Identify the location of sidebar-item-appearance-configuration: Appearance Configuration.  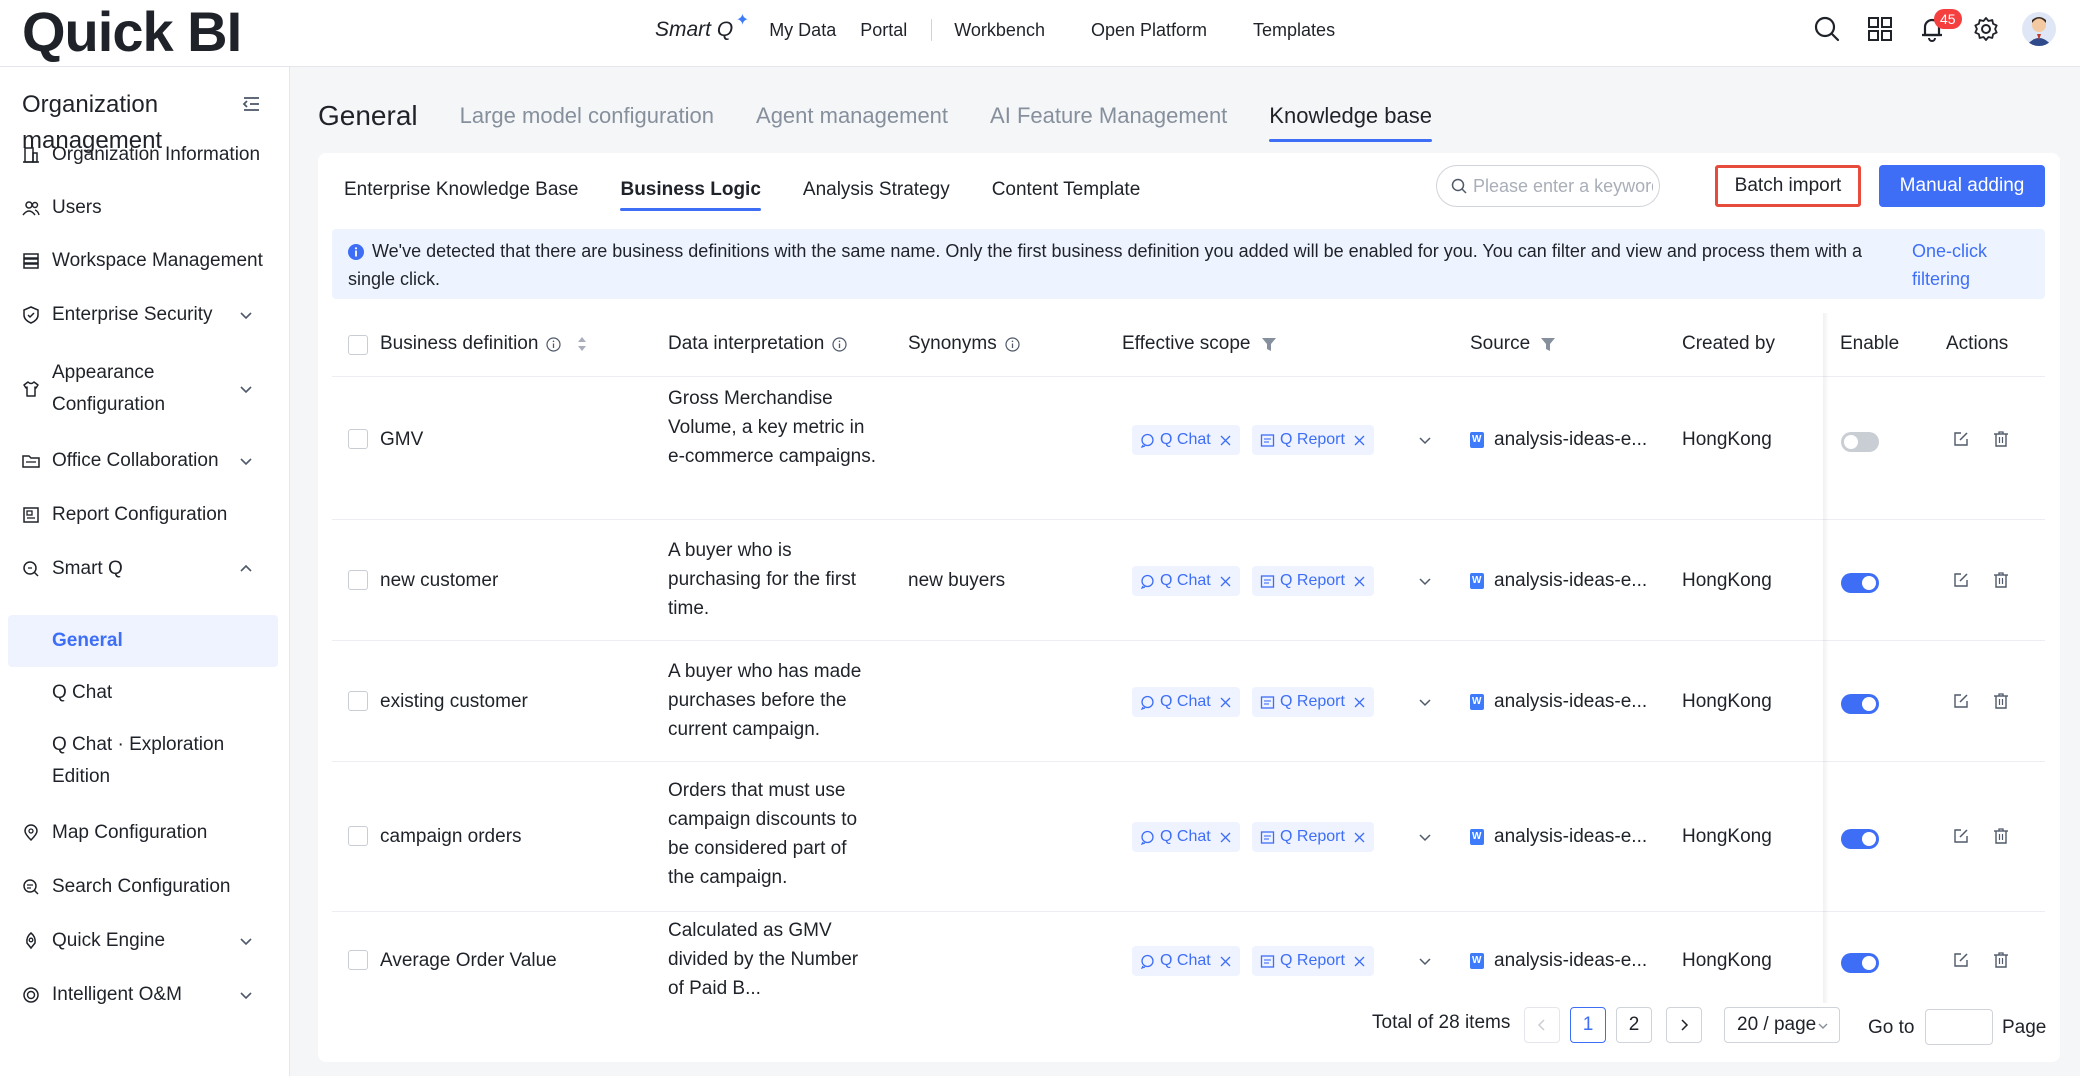
(145, 389).